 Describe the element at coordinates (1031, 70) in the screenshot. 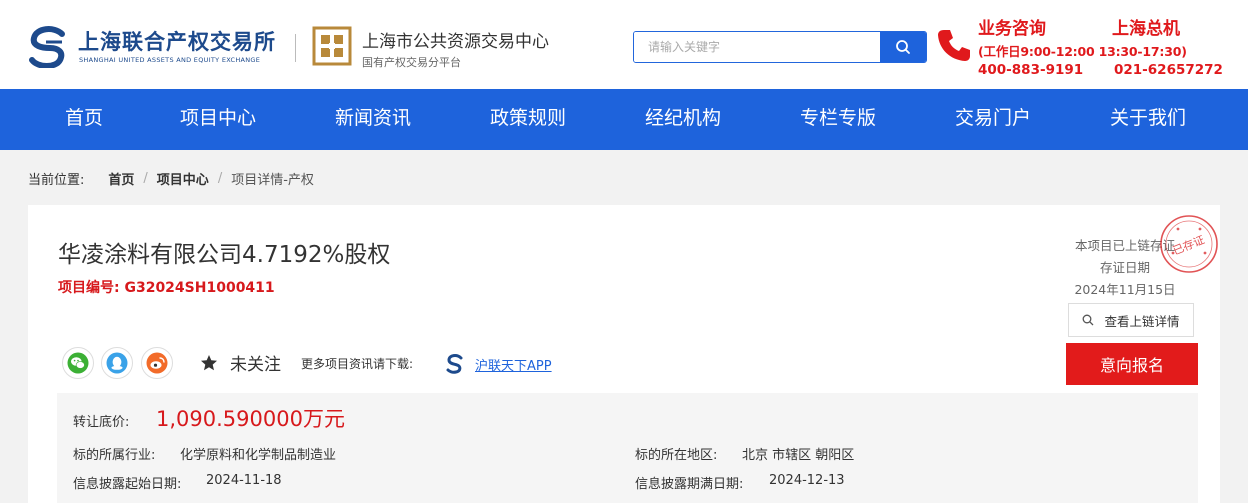

I see `hotline-business-number: 400-883-9191` at that location.